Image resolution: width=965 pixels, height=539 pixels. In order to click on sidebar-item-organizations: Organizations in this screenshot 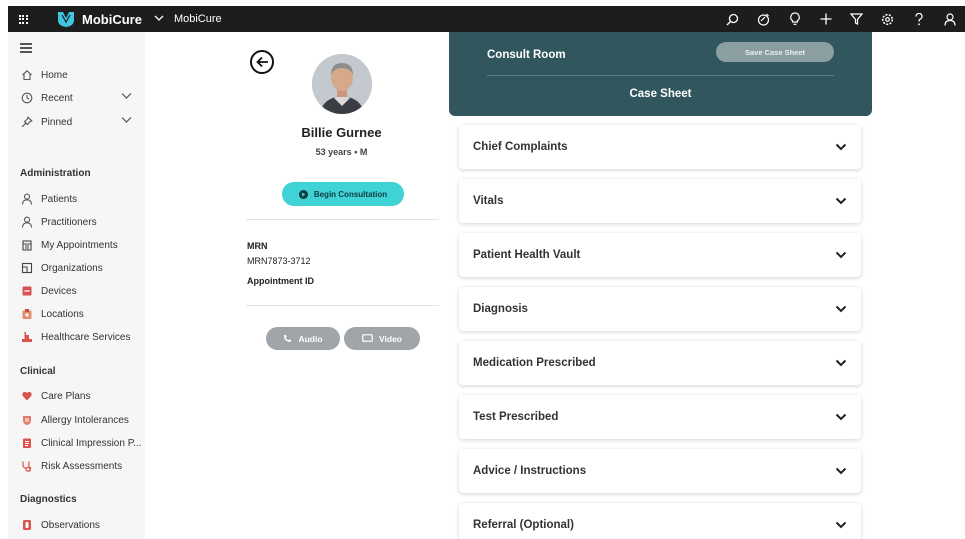, I will do `click(82, 268)`.